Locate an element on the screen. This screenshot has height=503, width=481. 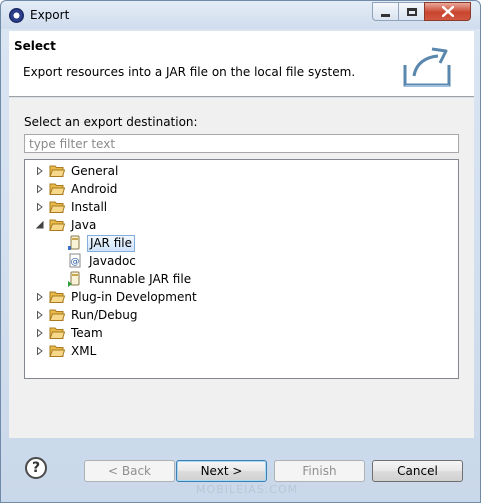
tree-item-plugin-development: Plug-in Development is located at coordinates (117, 297).